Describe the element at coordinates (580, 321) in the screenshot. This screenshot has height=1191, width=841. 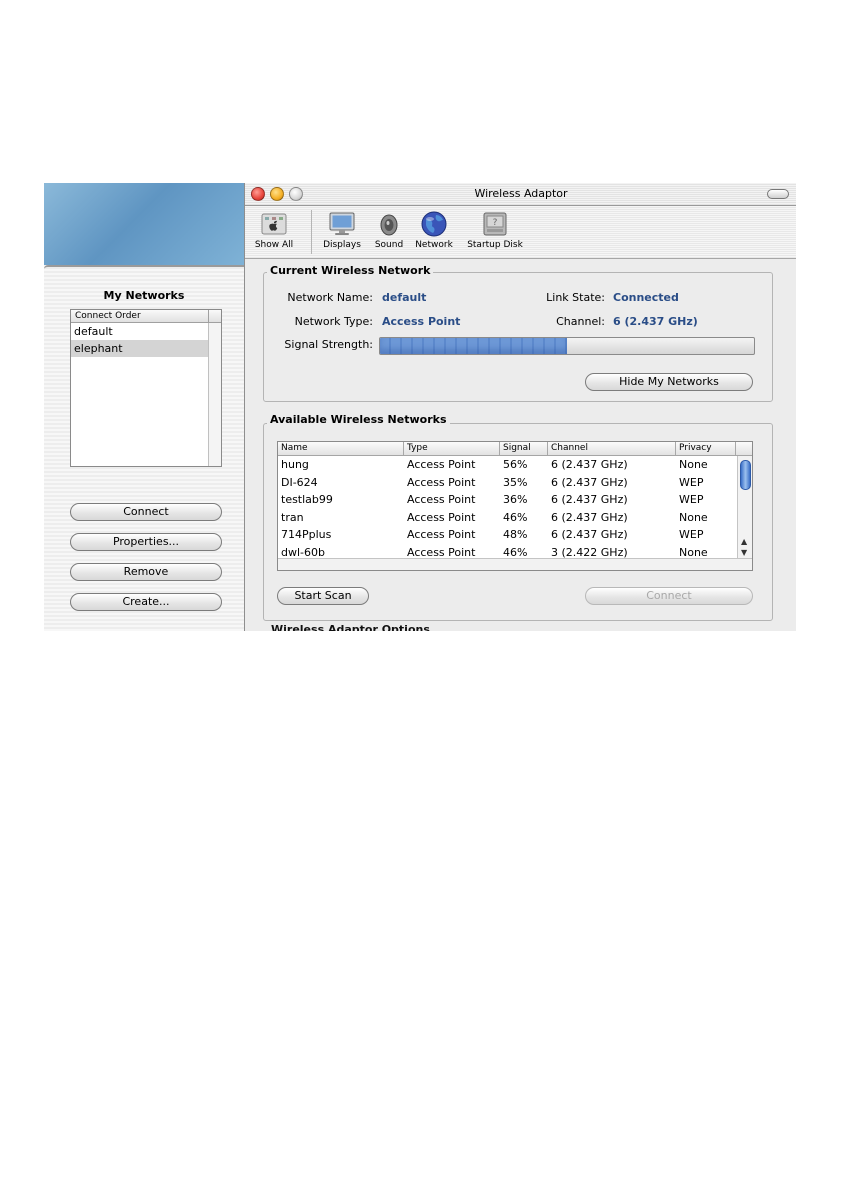
I see `channel-label: Channel:` at that location.